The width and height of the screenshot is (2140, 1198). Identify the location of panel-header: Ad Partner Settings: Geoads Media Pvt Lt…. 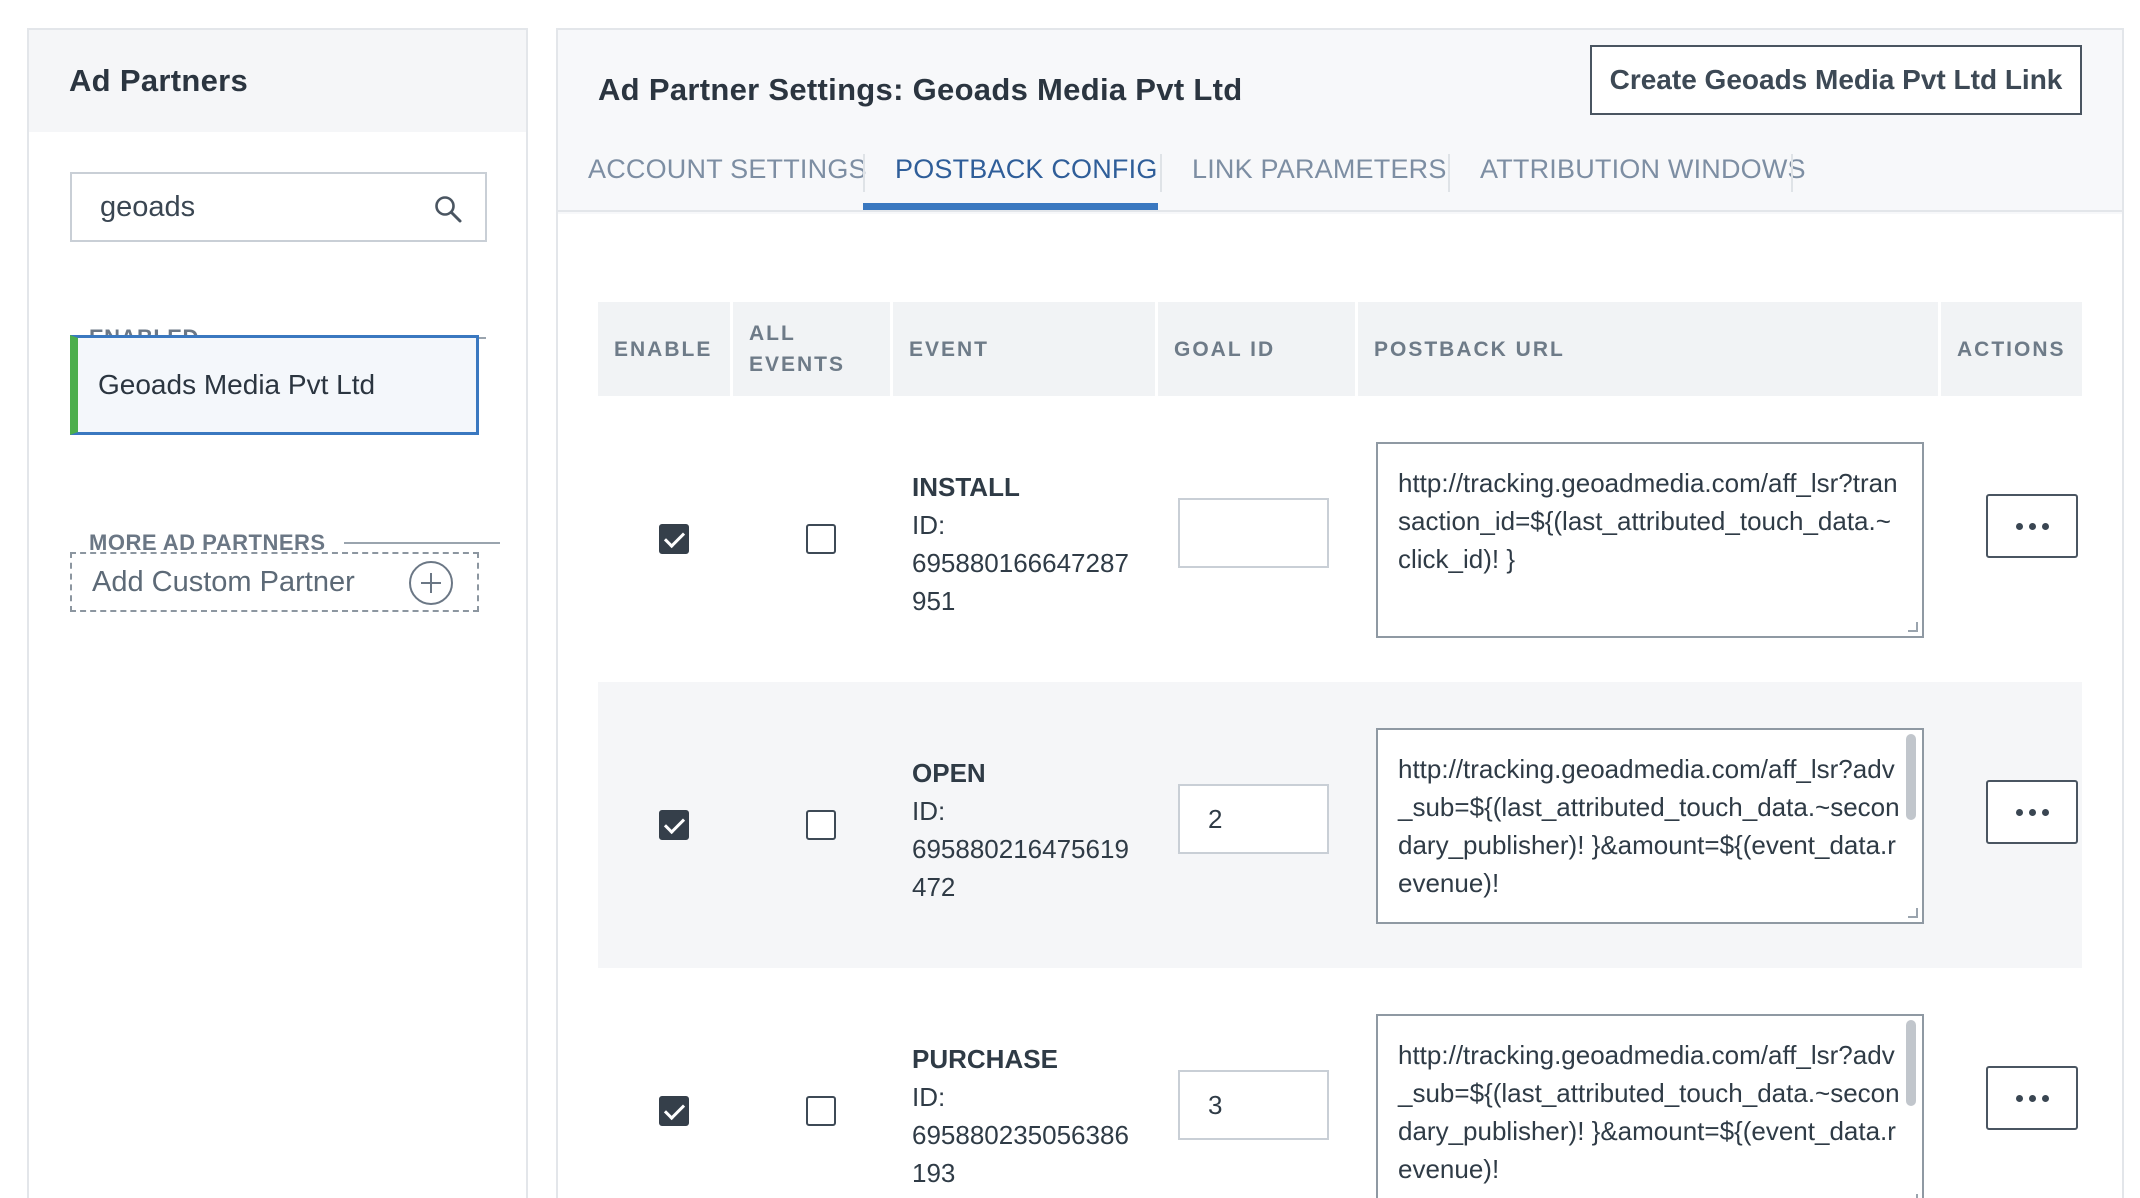
(1340, 81).